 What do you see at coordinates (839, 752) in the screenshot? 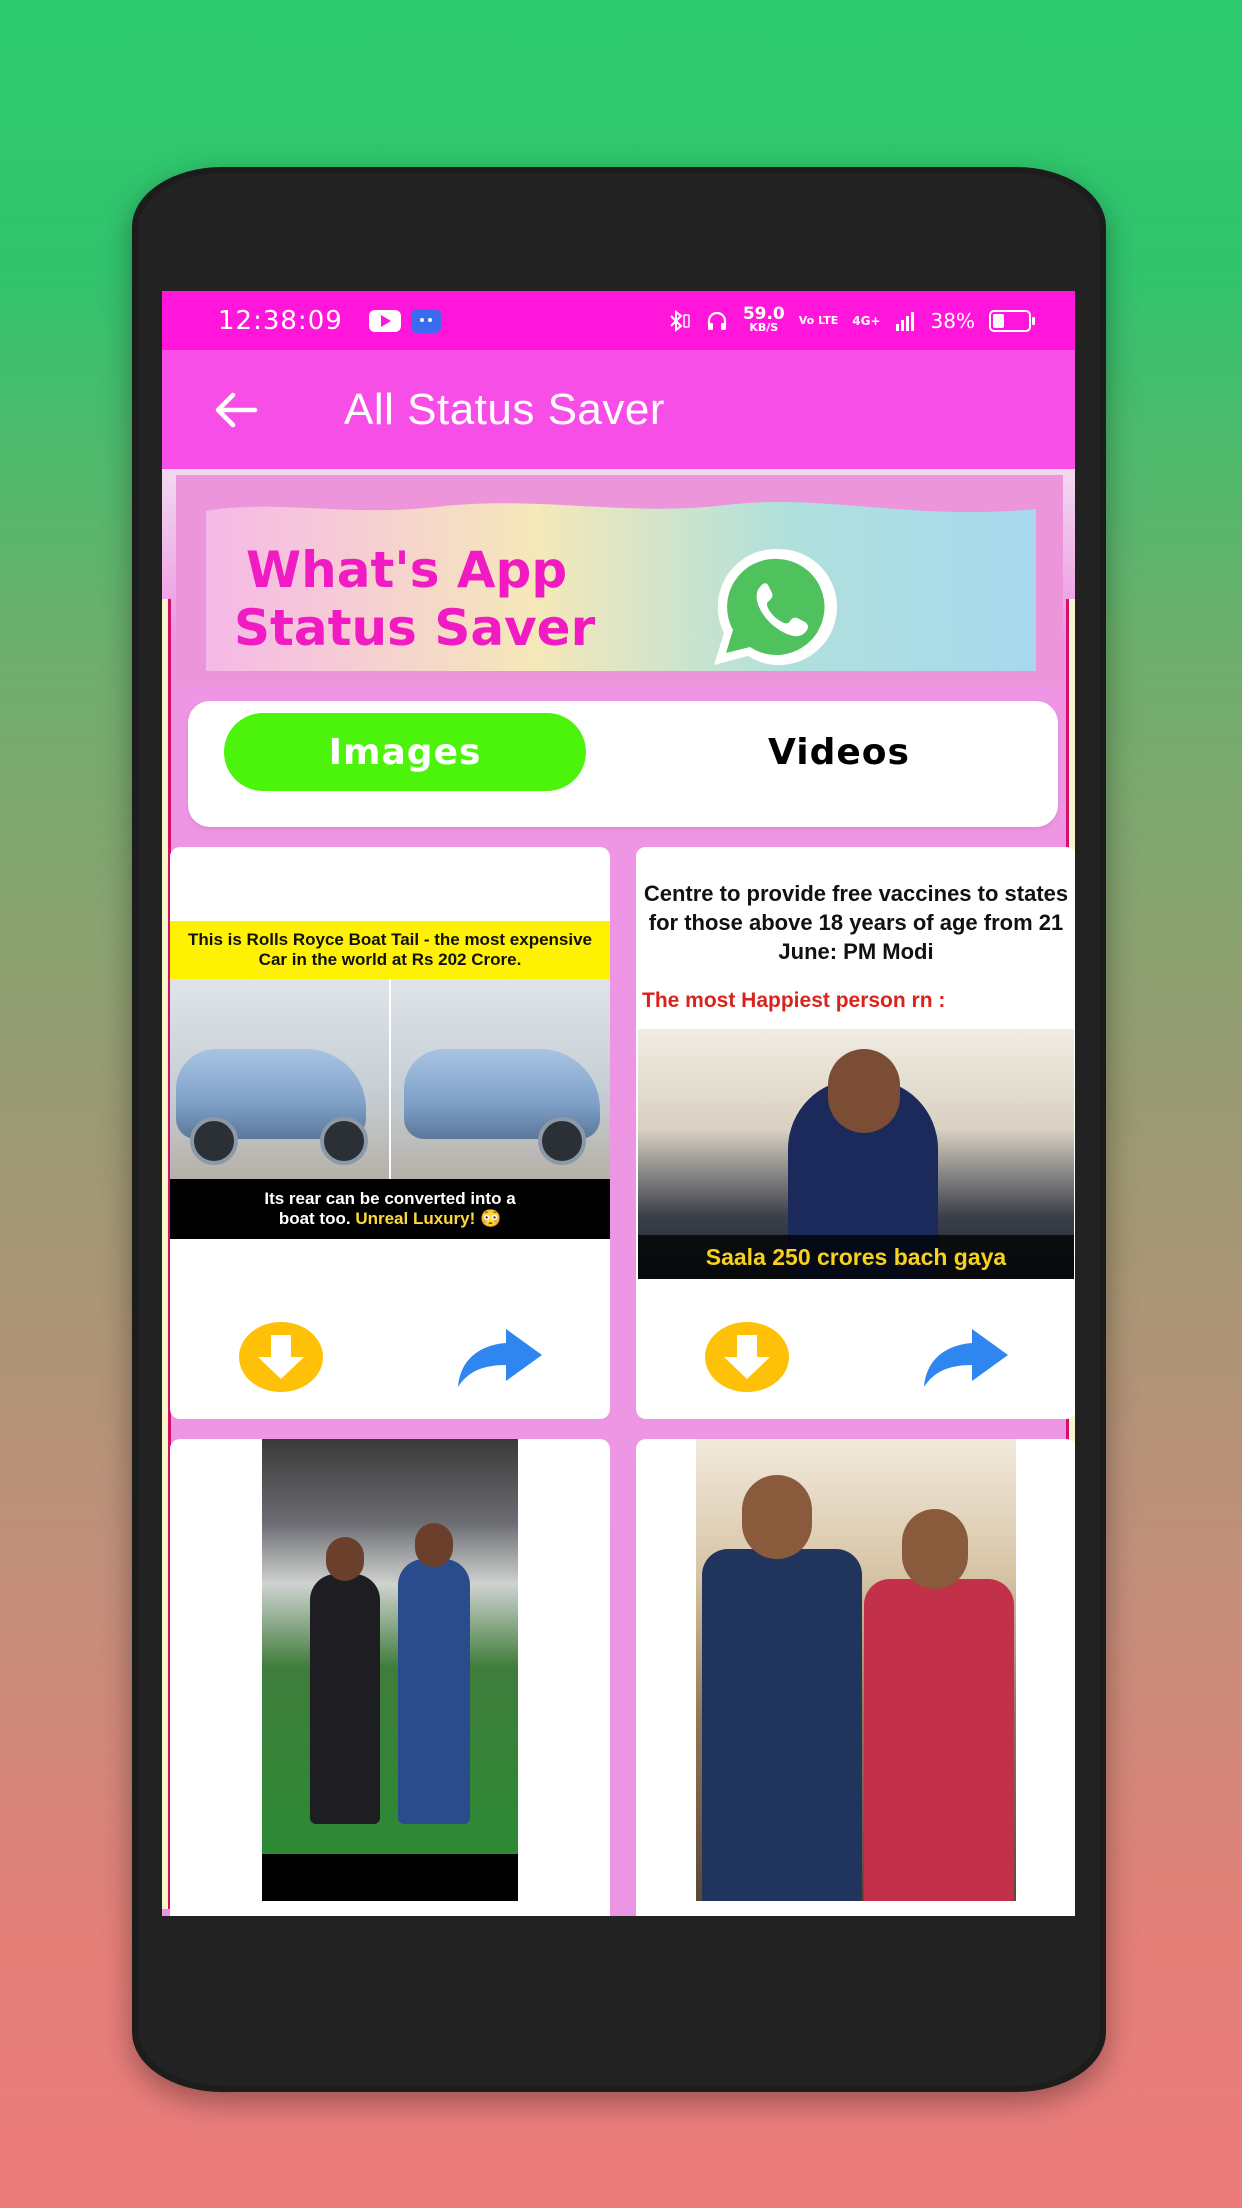
I see `tab-videos: Videos` at bounding box center [839, 752].